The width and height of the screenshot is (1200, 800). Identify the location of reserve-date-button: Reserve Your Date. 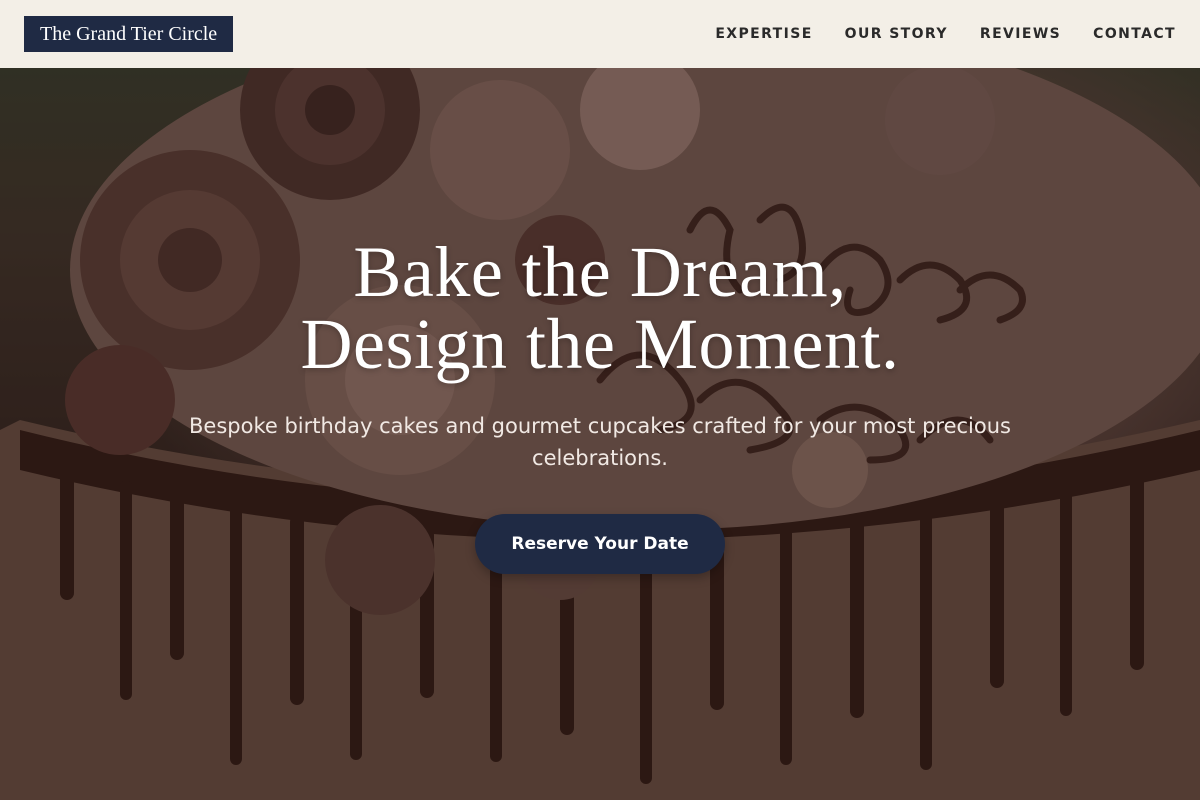
(600, 544).